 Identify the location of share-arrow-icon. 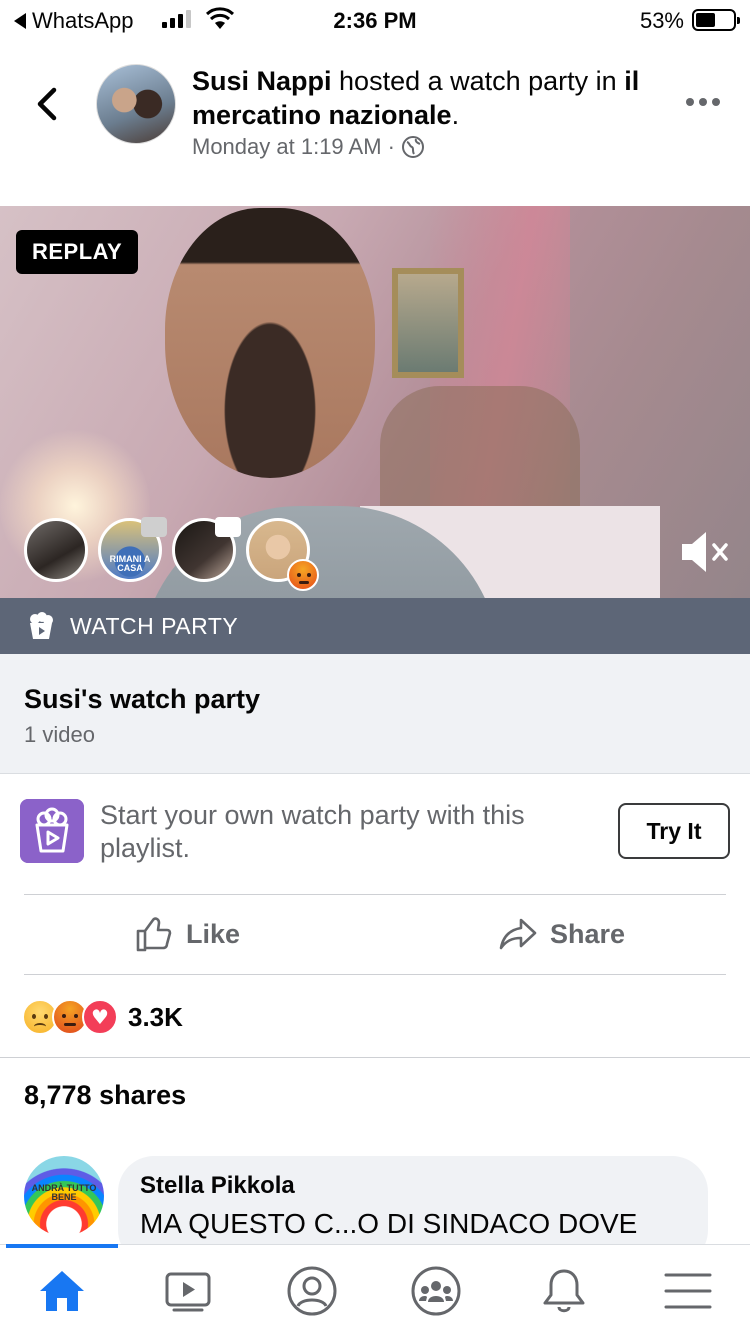
(518, 934).